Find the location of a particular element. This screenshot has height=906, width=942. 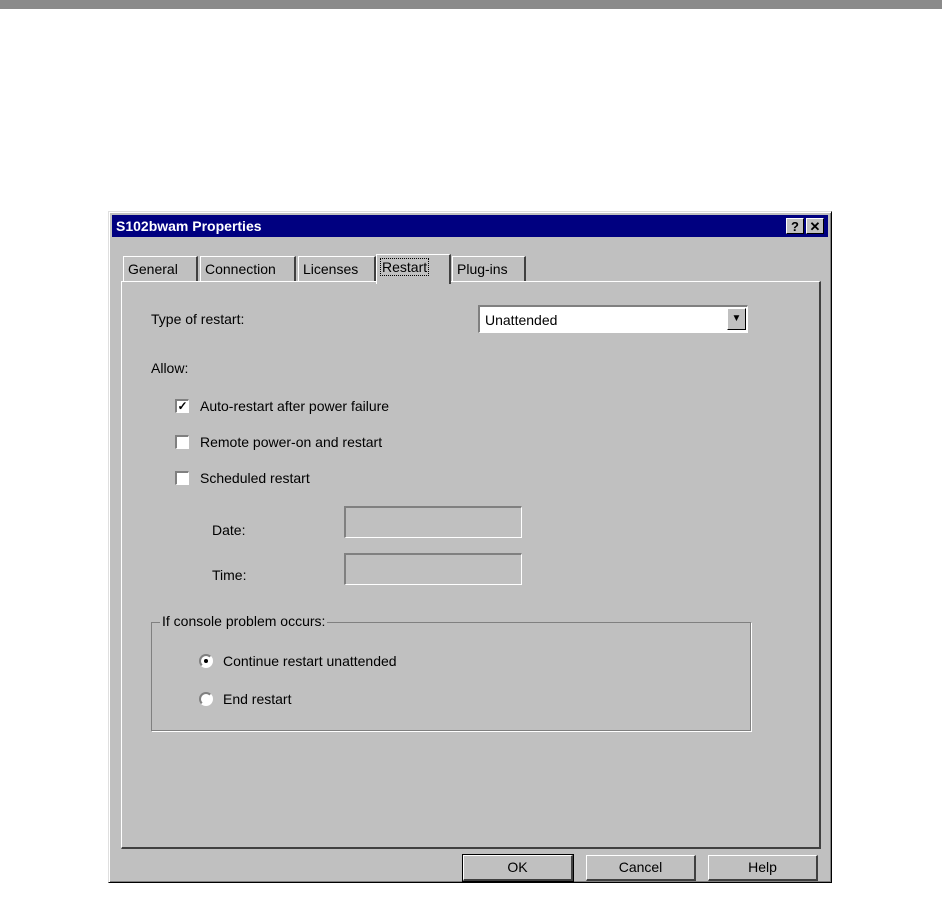

console-problem-group is located at coordinates (451, 676).